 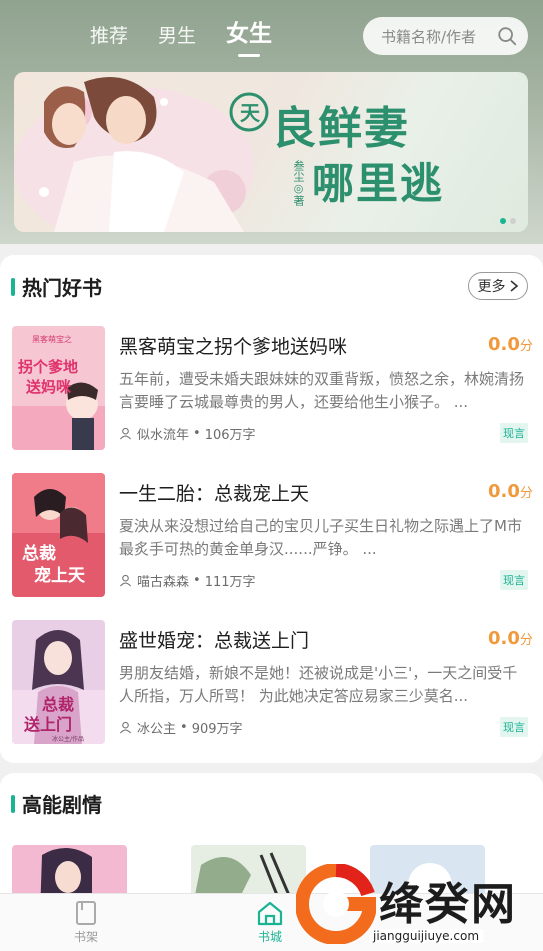 What do you see at coordinates (214, 639) in the screenshot?
I see `book-title: 盛世婚宠：总裁送上门` at bounding box center [214, 639].